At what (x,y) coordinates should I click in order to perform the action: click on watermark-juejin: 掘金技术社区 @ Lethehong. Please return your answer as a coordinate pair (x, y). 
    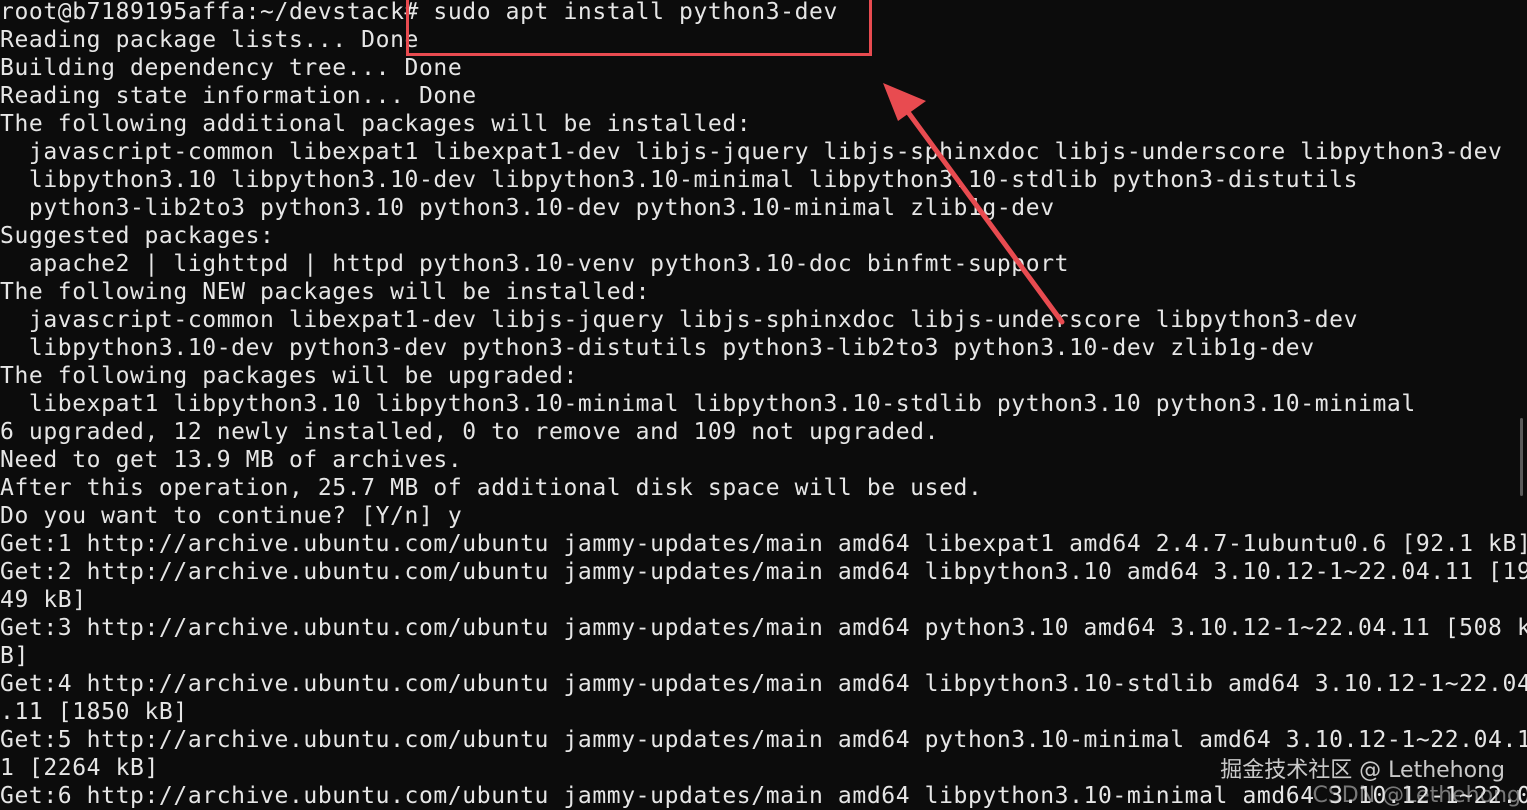
    Looking at the image, I should click on (1362, 770).